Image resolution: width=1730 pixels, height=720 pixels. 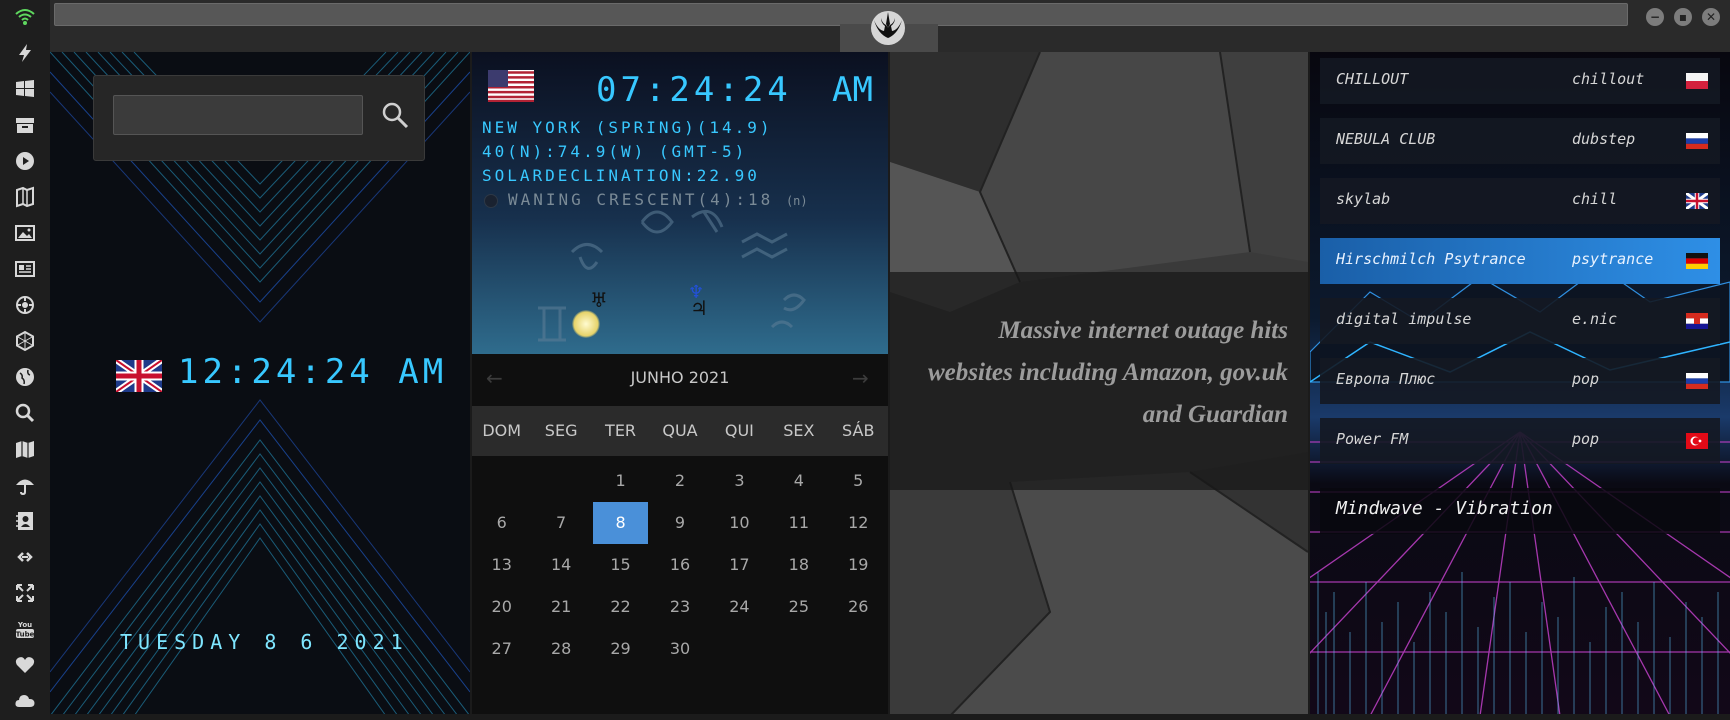 What do you see at coordinates (799, 430) in the screenshot?
I see `weekday-label: SEX` at bounding box center [799, 430].